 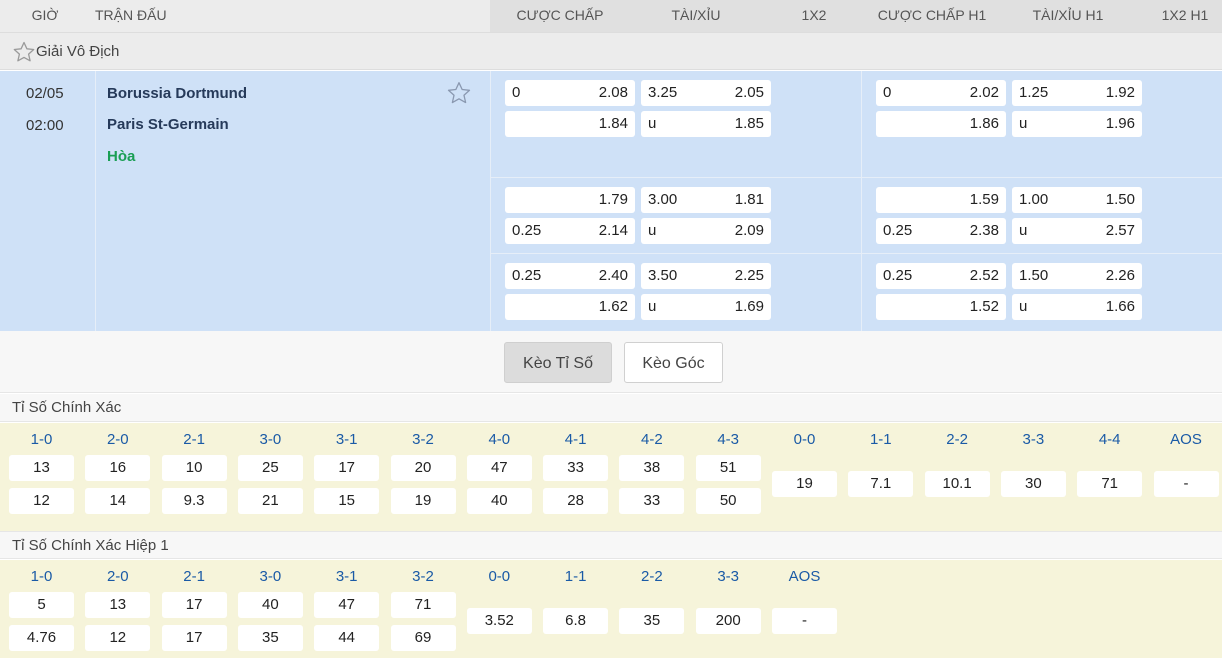 I want to click on score-odds: 20, so click(x=423, y=468).